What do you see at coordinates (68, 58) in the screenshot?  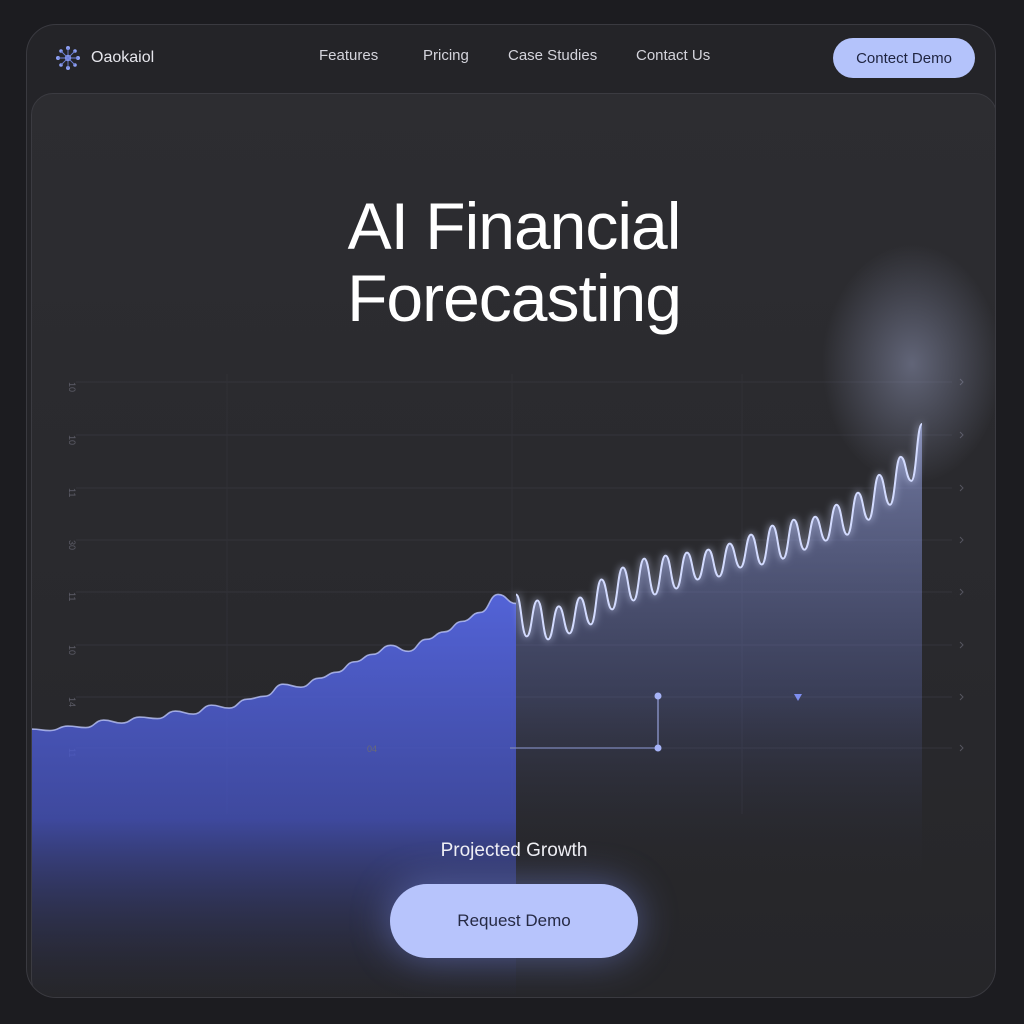 I see `network-nodes-icon` at bounding box center [68, 58].